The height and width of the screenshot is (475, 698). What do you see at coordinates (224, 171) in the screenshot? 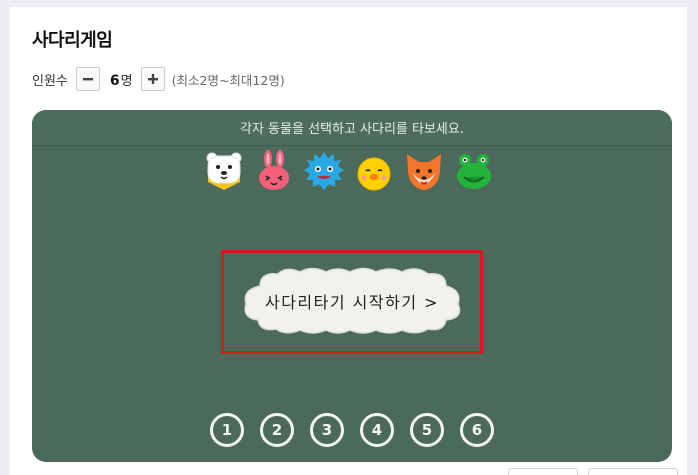
I see `polar-bear-icon` at bounding box center [224, 171].